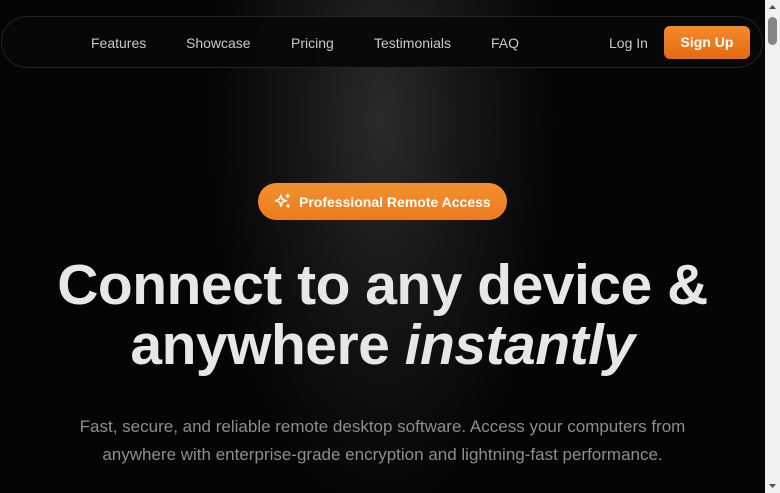 This screenshot has width=780, height=493. Describe the element at coordinates (772, 7) in the screenshot. I see `scroll-up-arrow-icon` at that location.